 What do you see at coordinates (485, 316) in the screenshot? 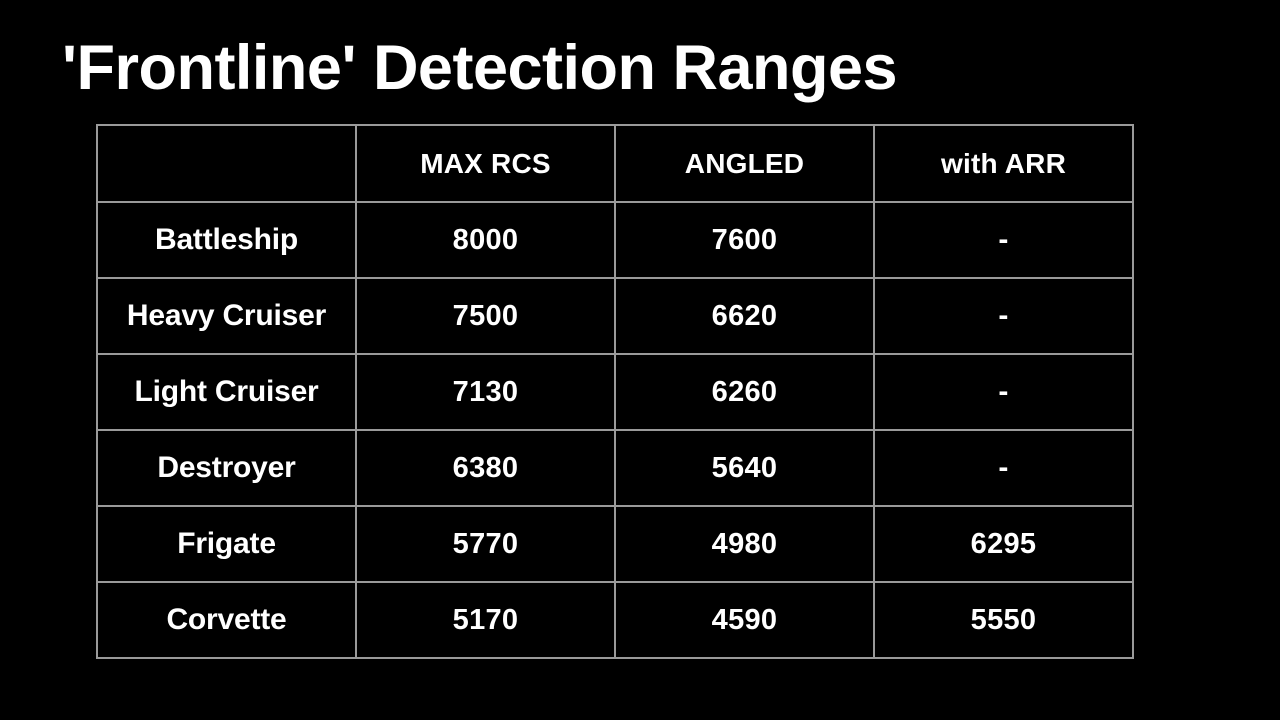
I see `cell-heavy-cruiser-max-rcs: 7500` at bounding box center [485, 316].